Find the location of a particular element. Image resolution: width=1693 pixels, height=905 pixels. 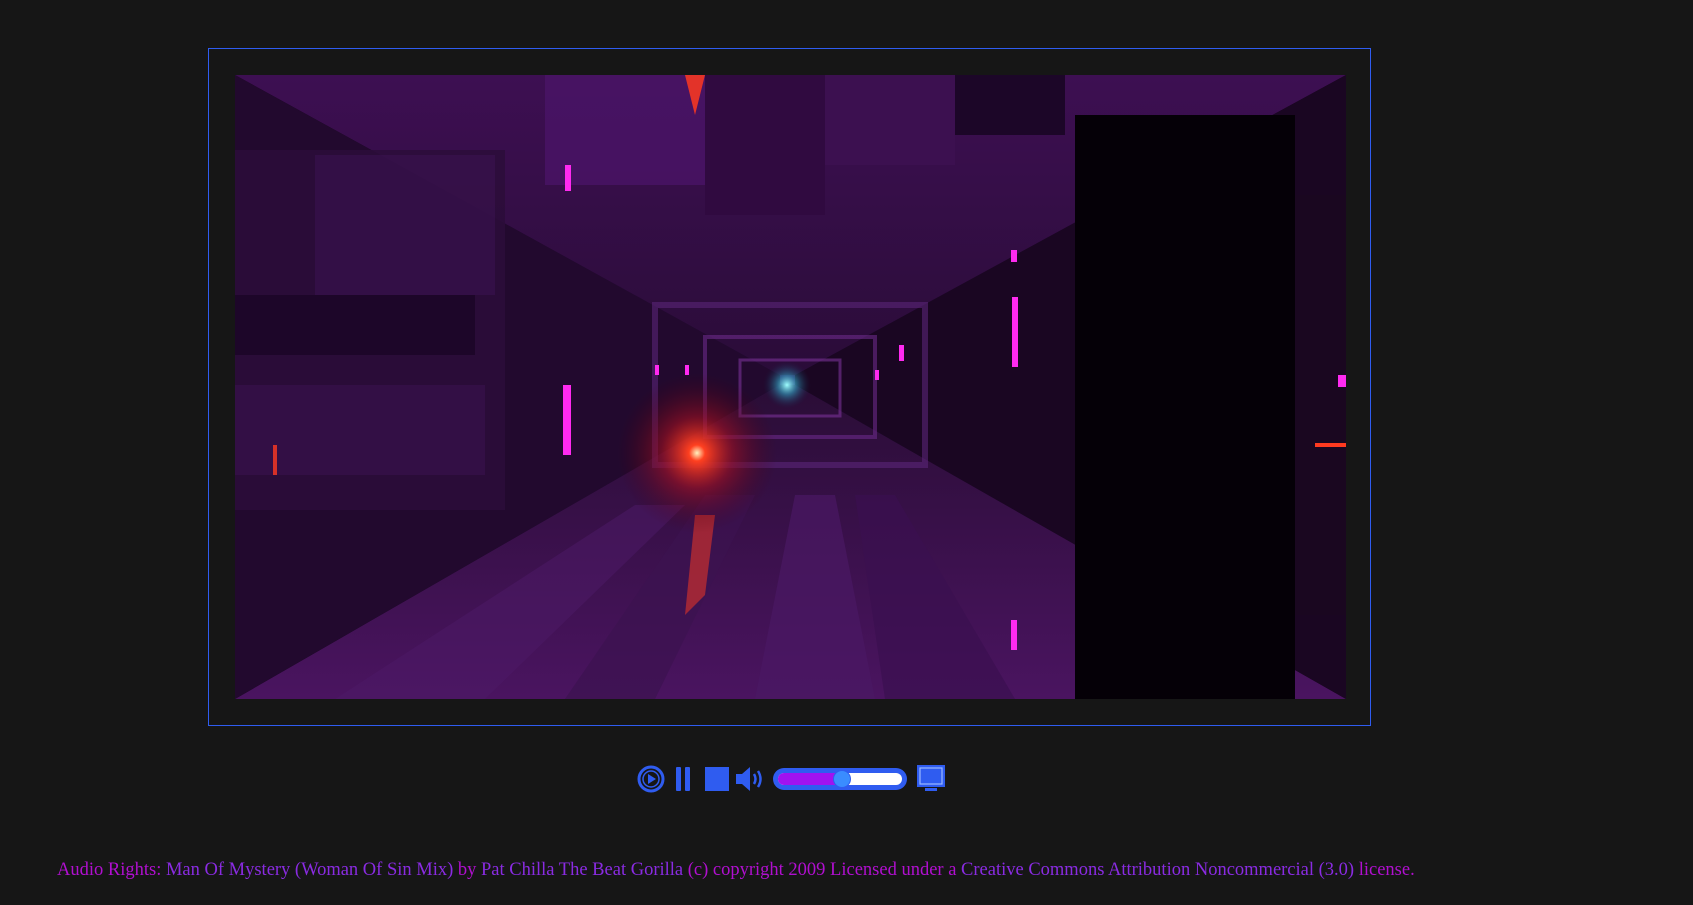

credits-suffix: license. is located at coordinates (1384, 870).